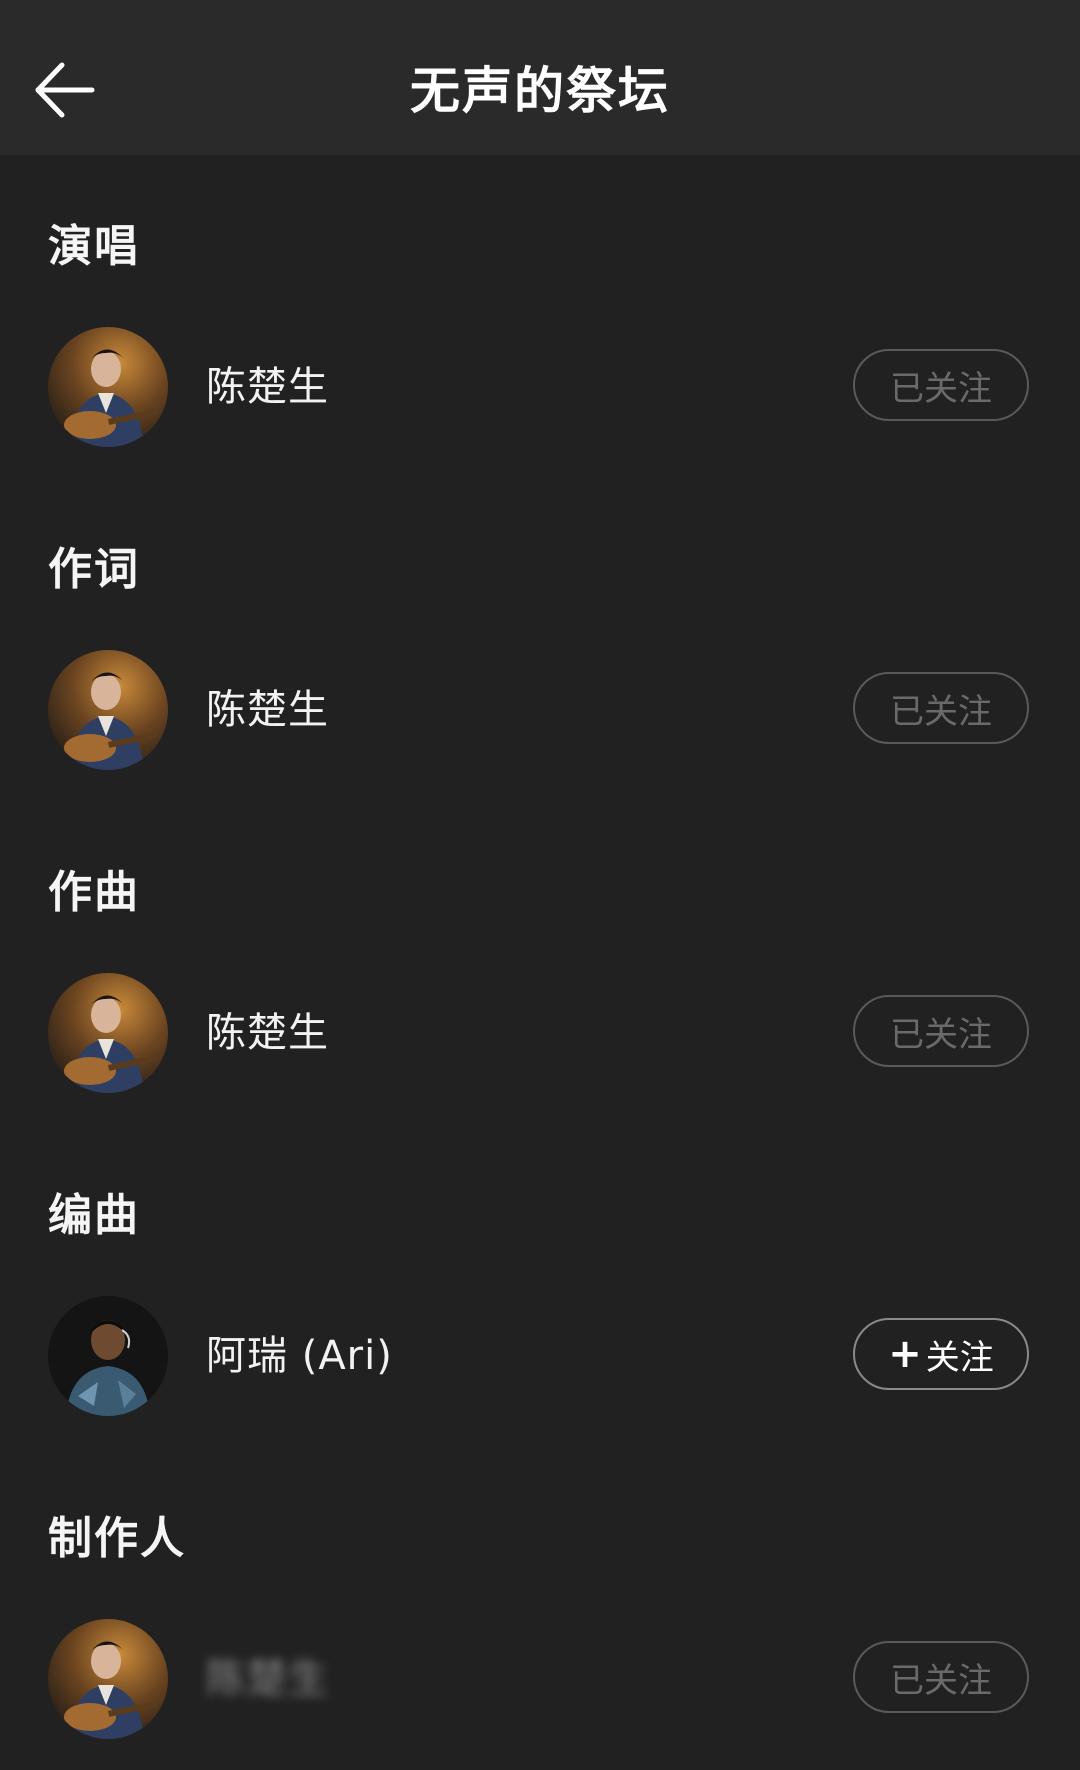 Image resolution: width=1080 pixels, height=1770 pixels. What do you see at coordinates (94, 246) in the screenshot?
I see `role-title: 演唱` at bounding box center [94, 246].